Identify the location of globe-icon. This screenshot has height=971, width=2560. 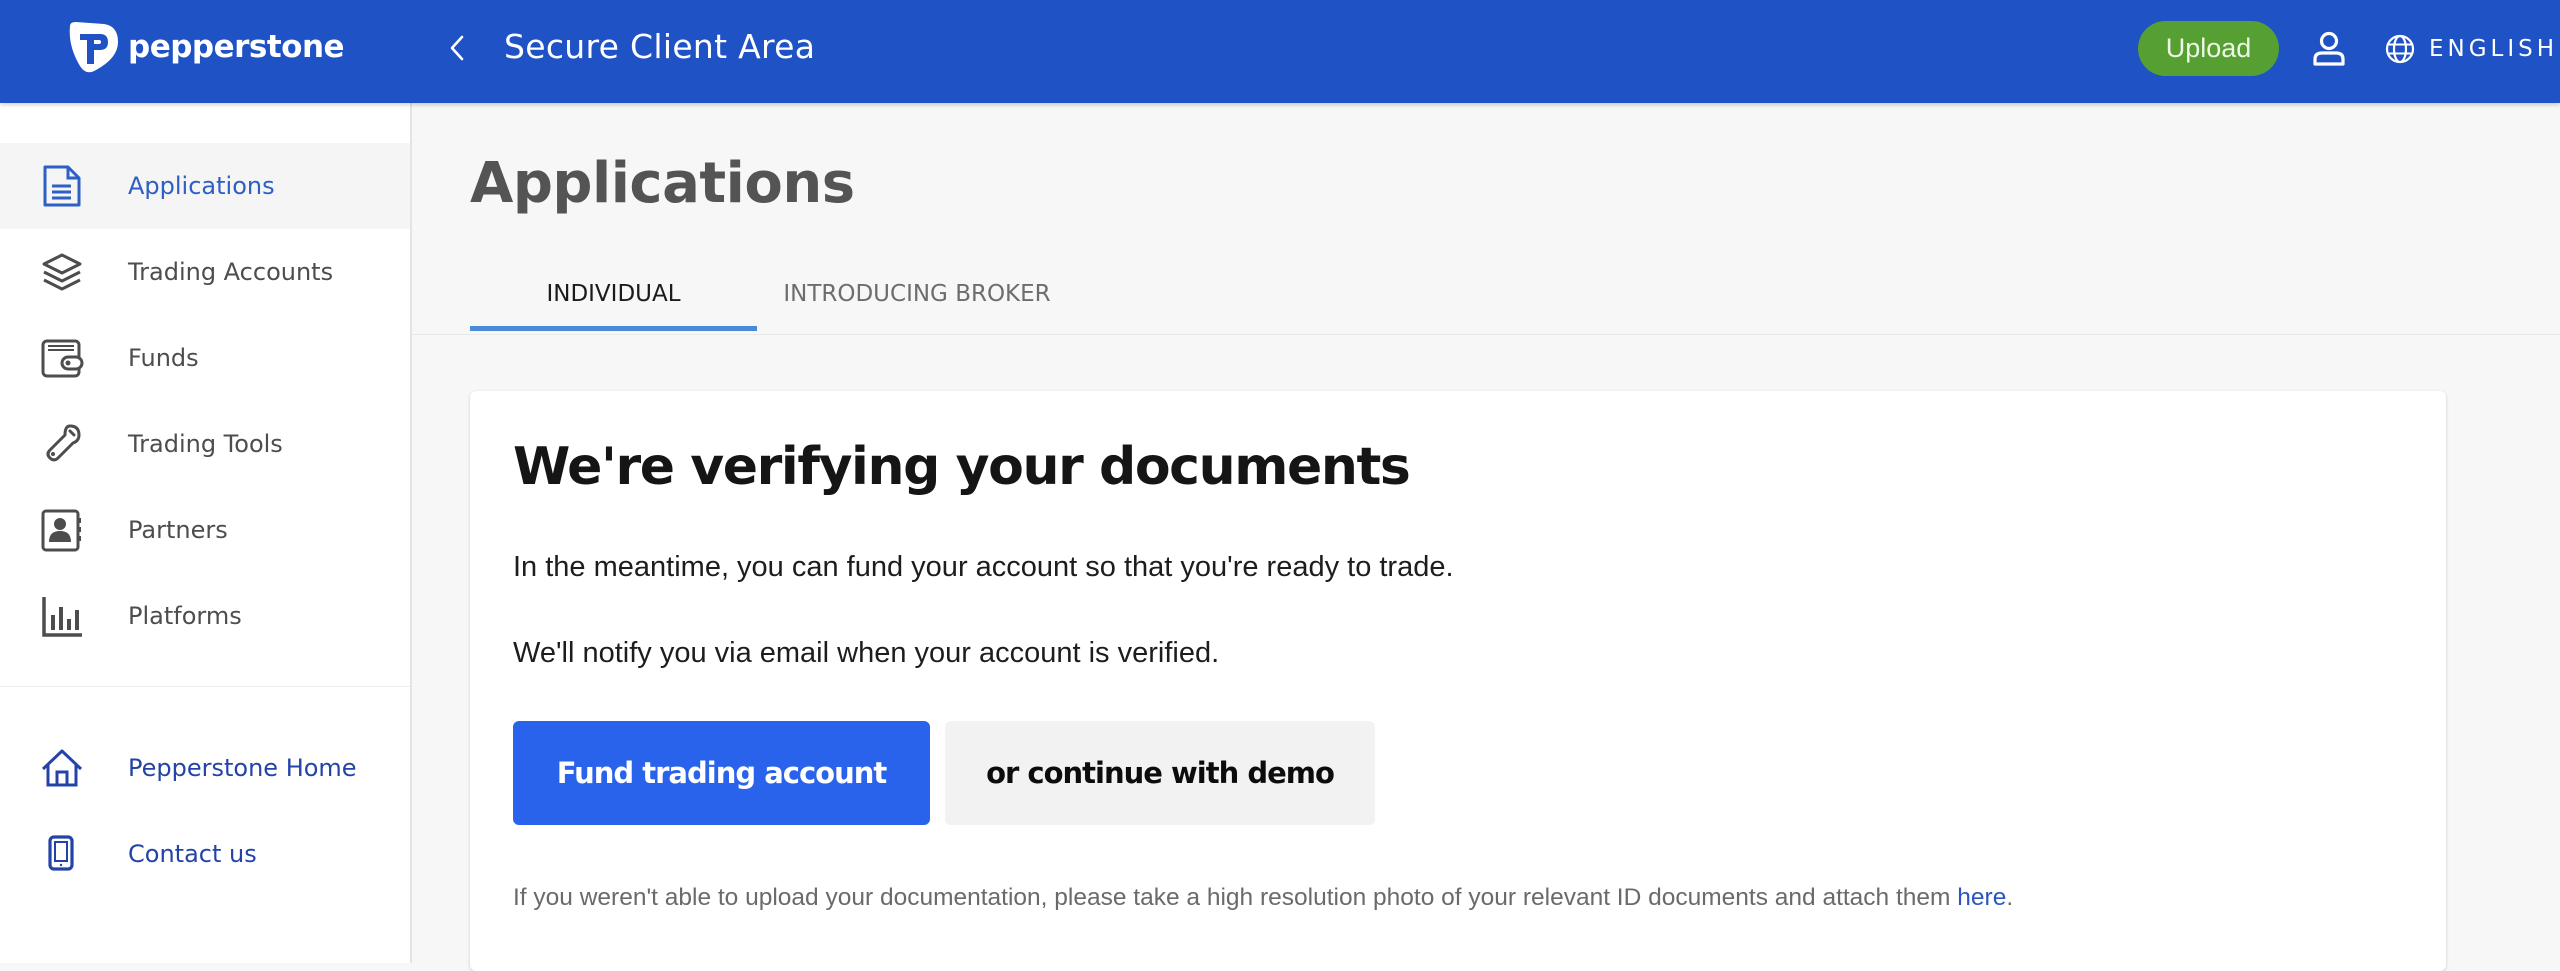
(2400, 49).